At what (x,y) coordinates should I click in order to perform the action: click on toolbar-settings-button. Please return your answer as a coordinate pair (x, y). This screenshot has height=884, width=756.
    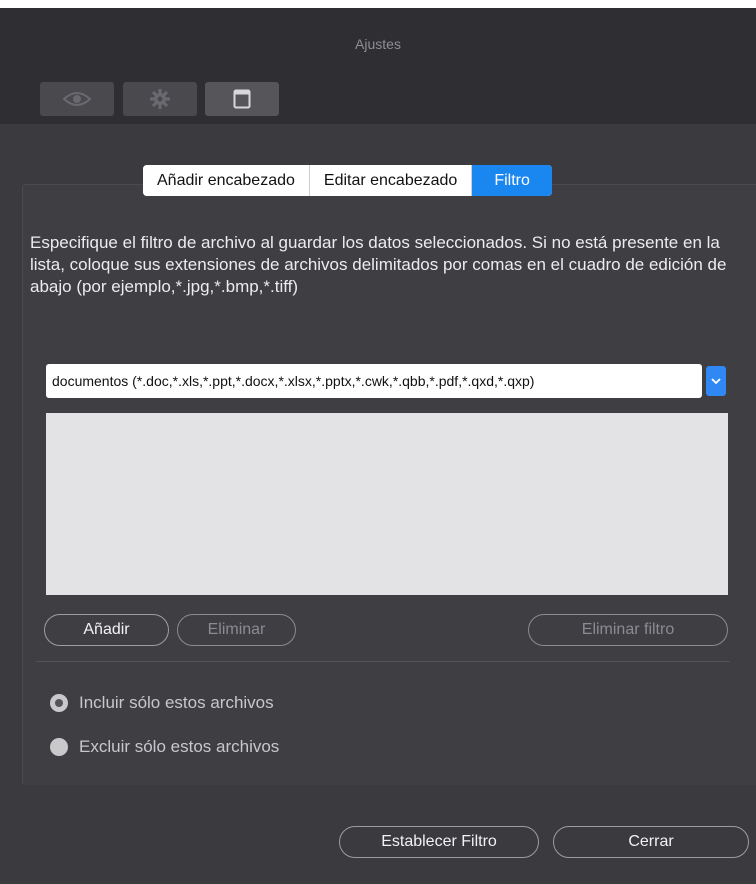
    Looking at the image, I should click on (160, 99).